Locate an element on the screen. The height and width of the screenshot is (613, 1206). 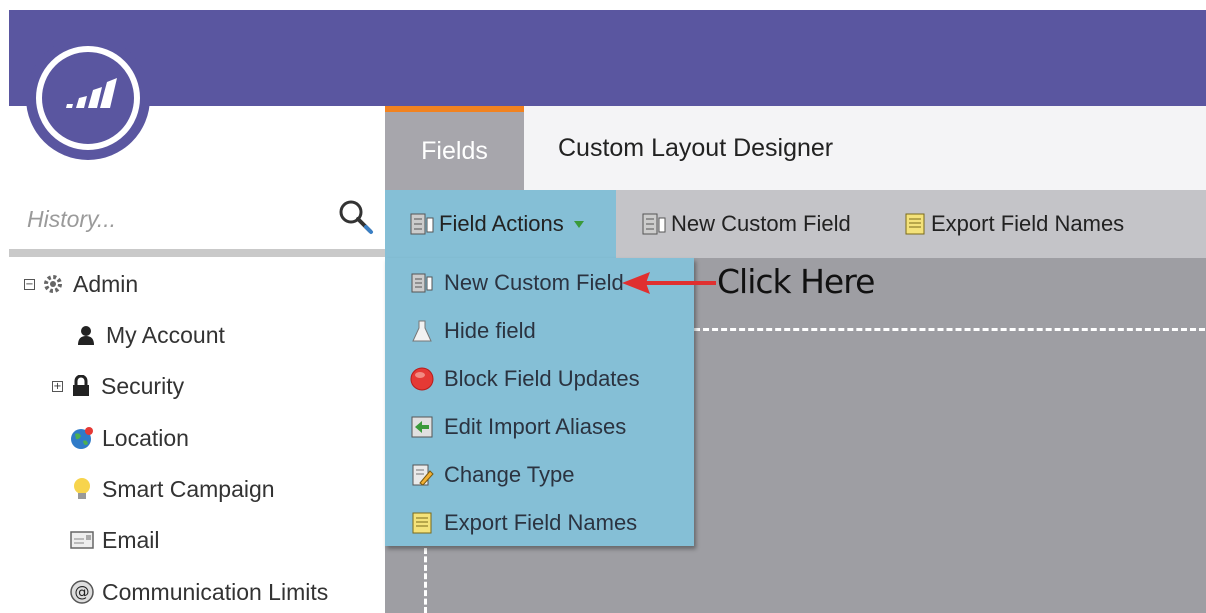
lightbulb-icon is located at coordinates (82, 489).